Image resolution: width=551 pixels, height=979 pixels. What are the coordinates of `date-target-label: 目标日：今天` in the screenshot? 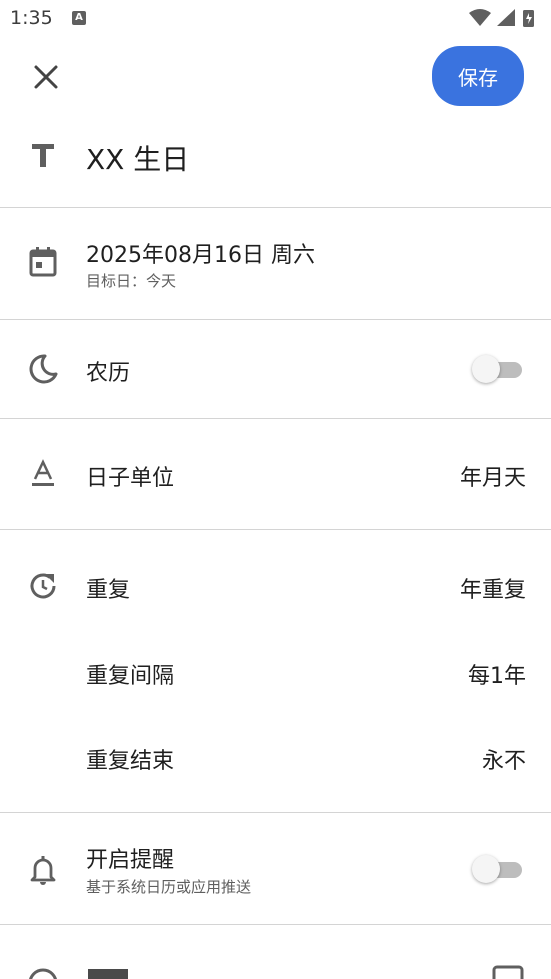 It's located at (131, 281).